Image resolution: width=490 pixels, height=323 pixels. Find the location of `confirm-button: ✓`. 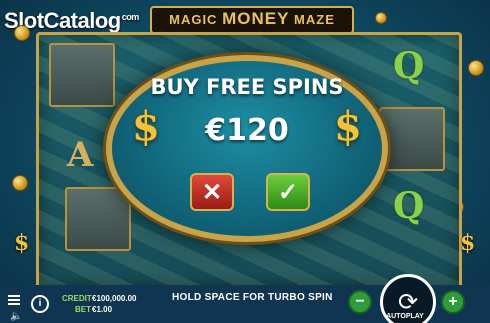

confirm-button: ✓ is located at coordinates (288, 192).